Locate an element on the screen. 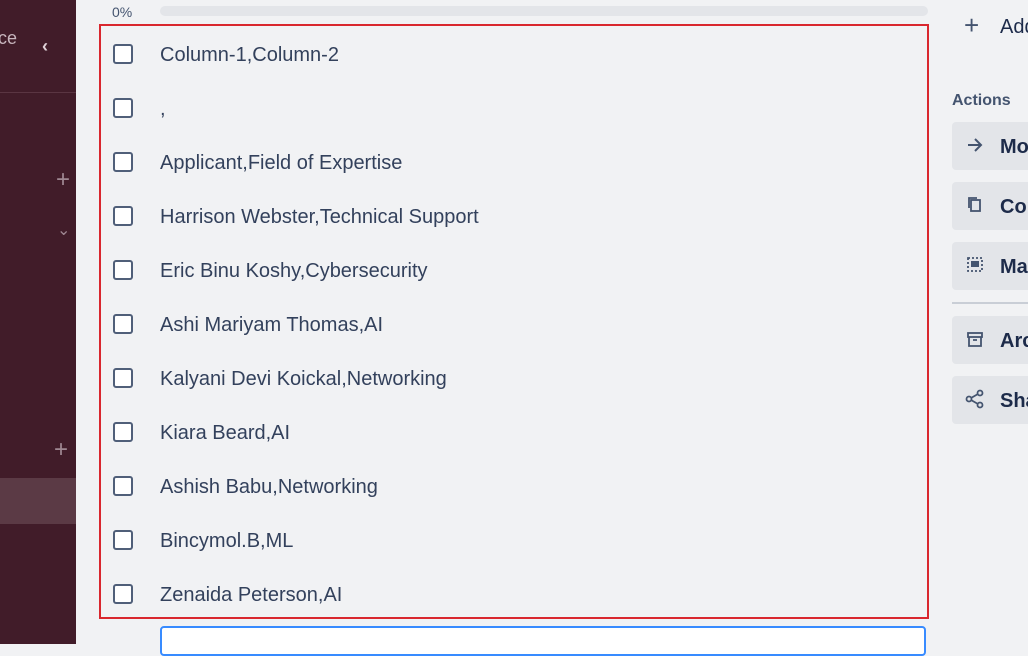 The width and height of the screenshot is (1028, 656). make-template-button-label: Make template is located at coordinates (1014, 267).